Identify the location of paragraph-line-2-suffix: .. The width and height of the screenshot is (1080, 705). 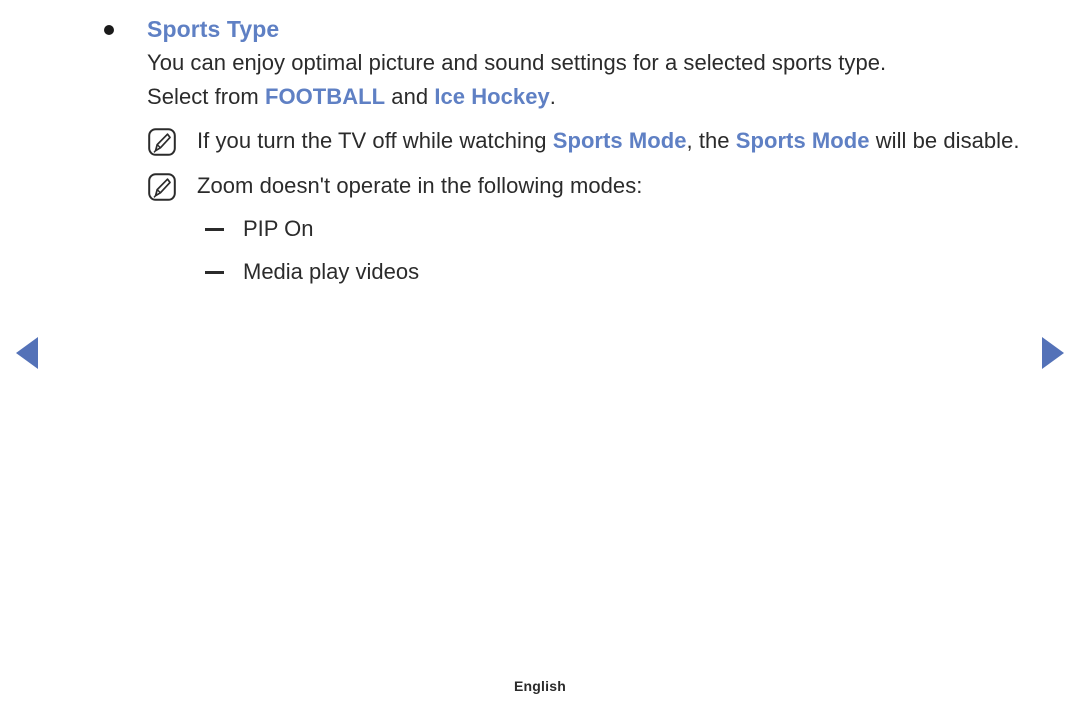
(552, 96).